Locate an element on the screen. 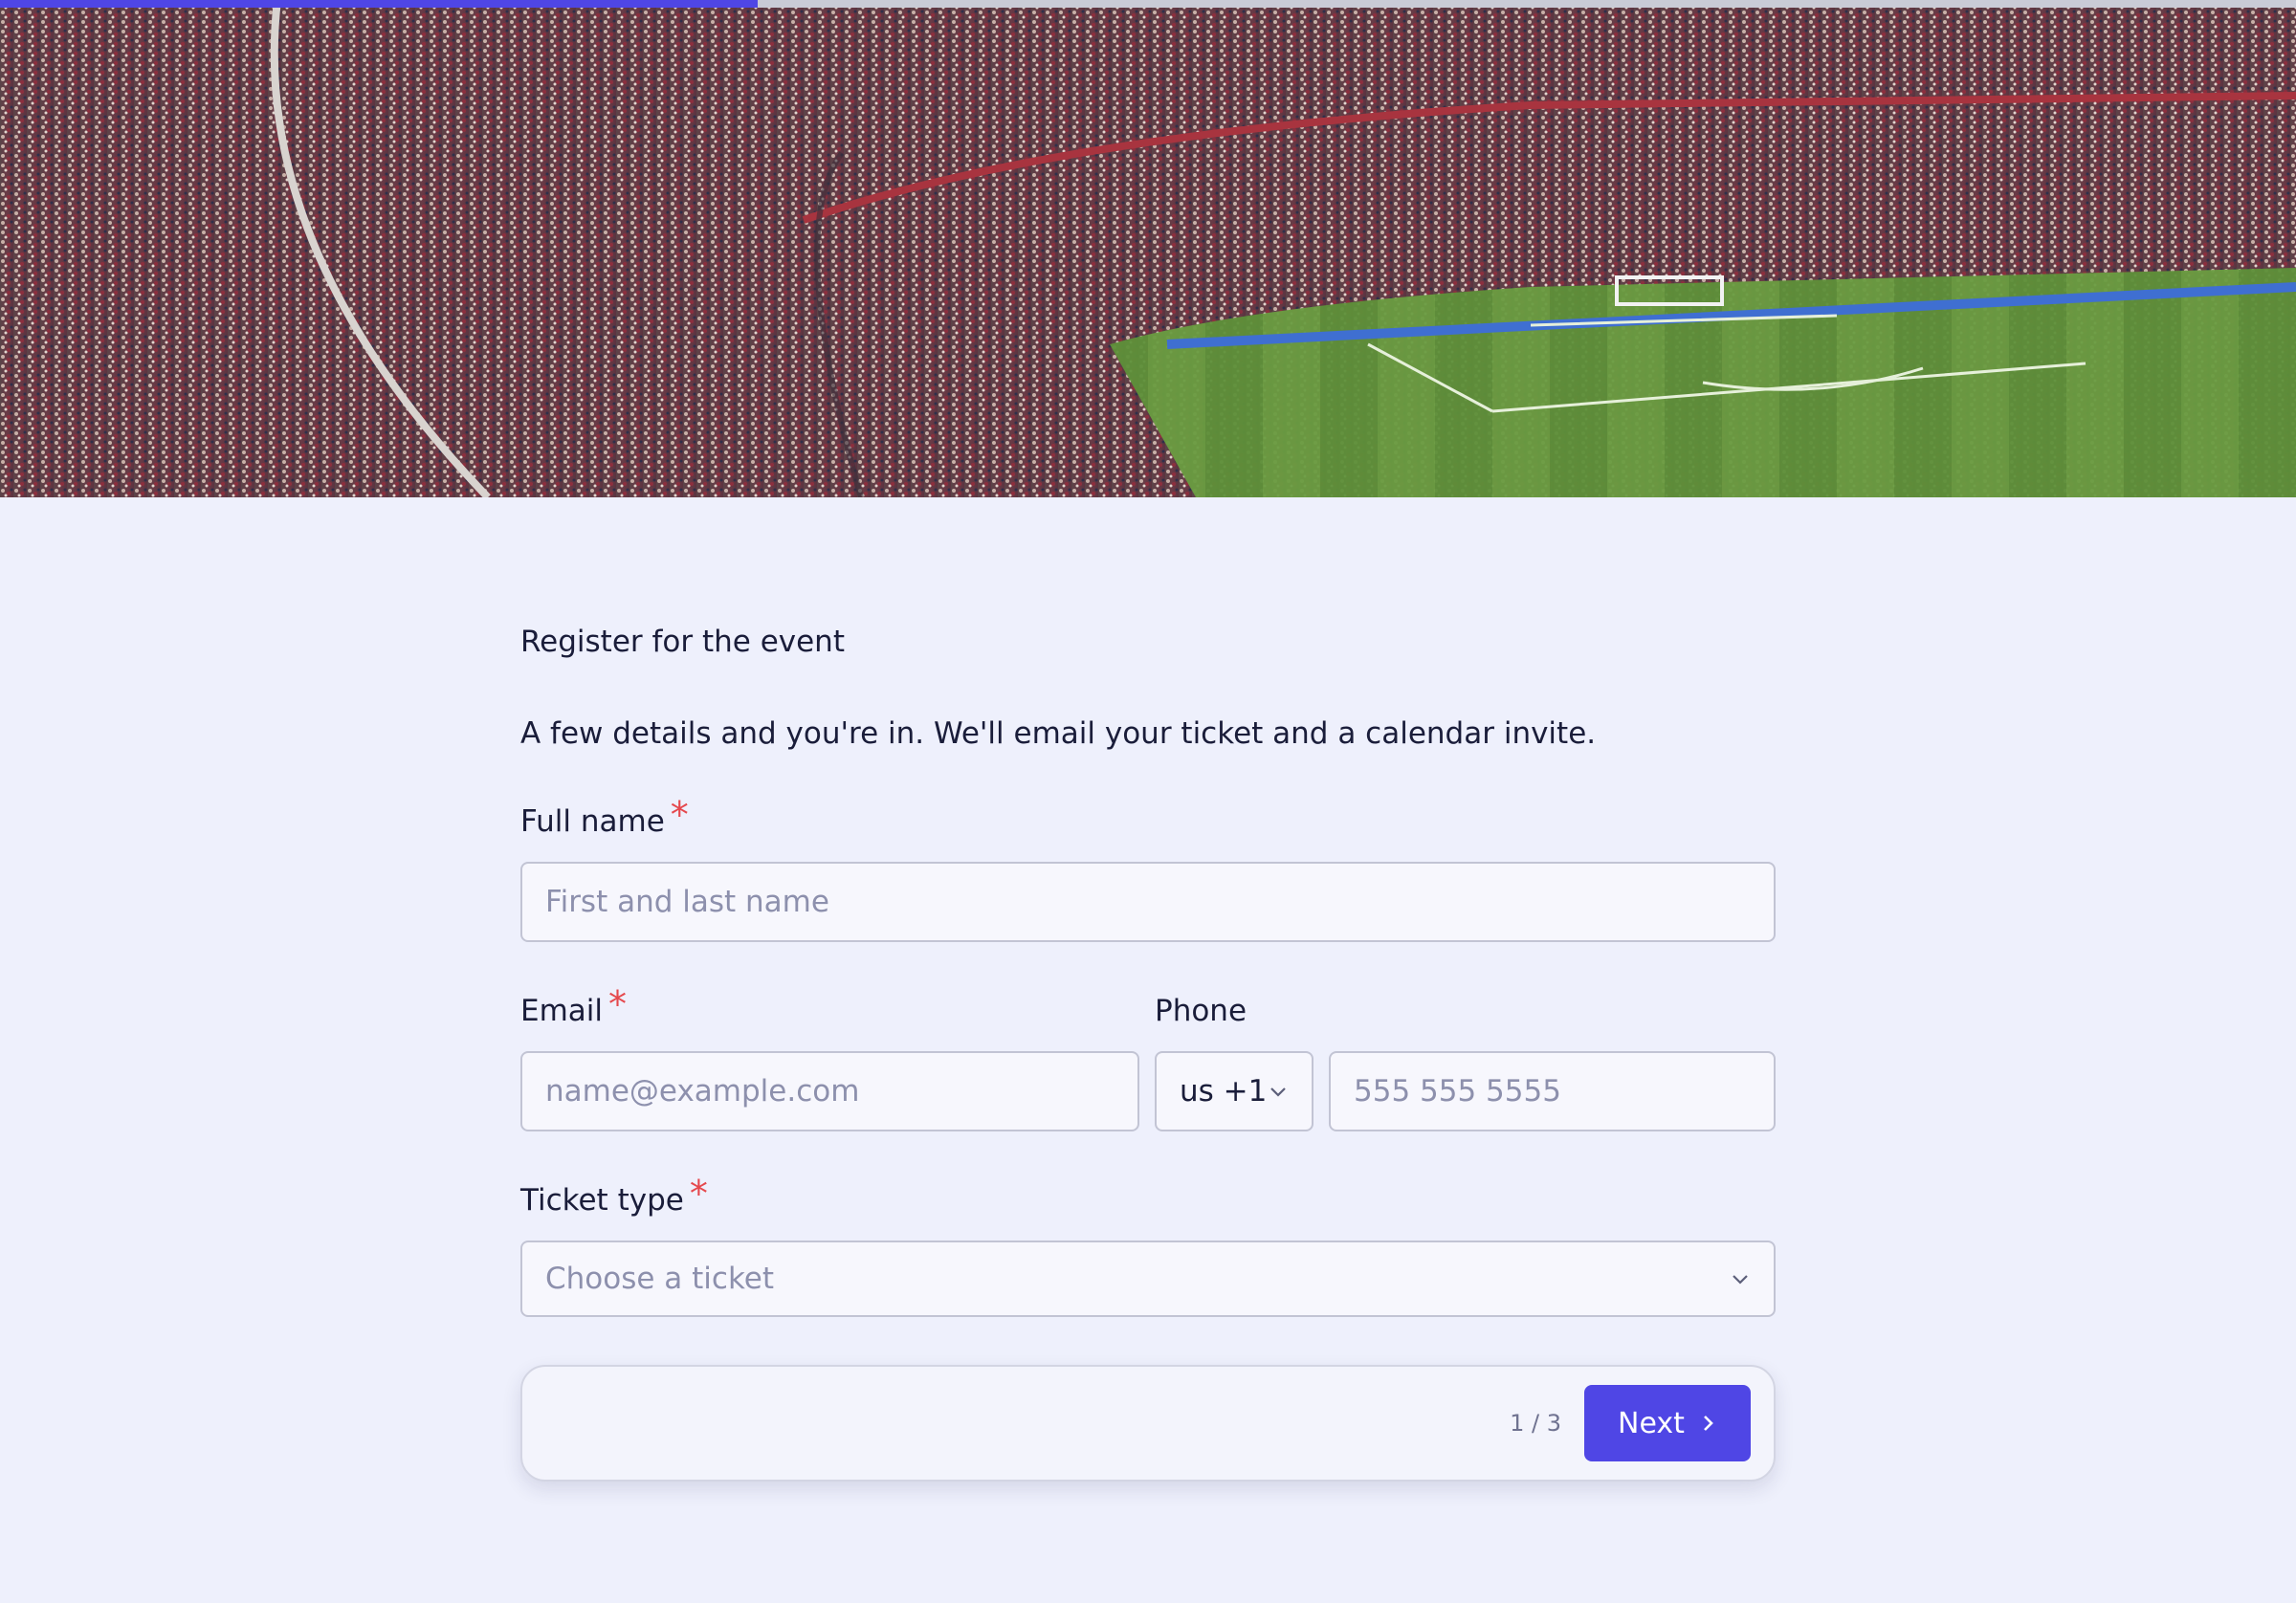  form-footer: 1 / 3 Next is located at coordinates (1148, 1423).